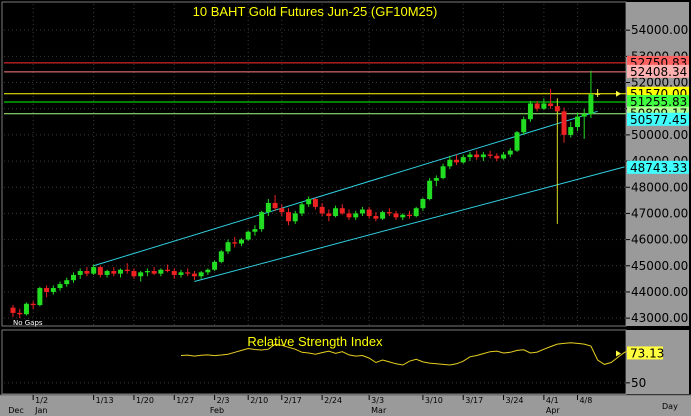 The image size is (691, 416). What do you see at coordinates (659, 213) in the screenshot?
I see `price-axis-tick-label: 47000.00` at bounding box center [659, 213].